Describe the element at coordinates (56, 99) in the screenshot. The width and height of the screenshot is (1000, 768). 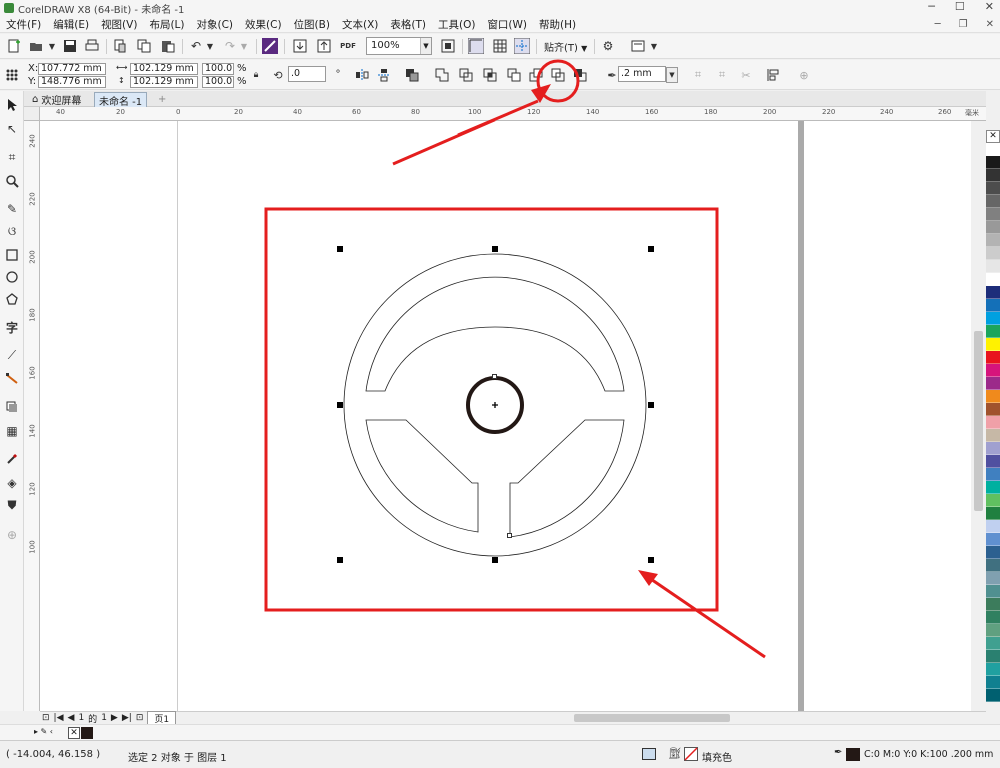
I see `tab-welcome-screen: ⌂ 欢迎屏幕` at that location.